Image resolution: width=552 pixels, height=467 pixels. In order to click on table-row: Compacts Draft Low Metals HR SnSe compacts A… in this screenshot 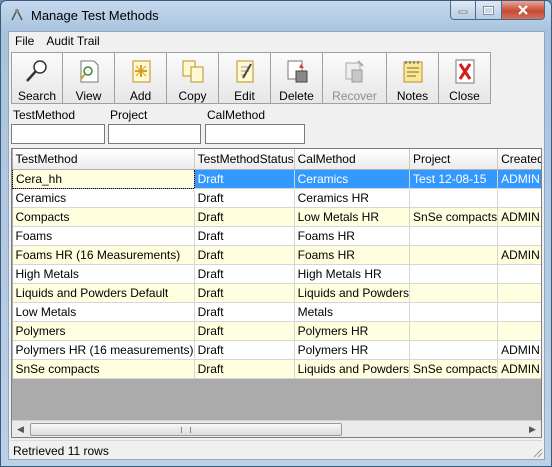, I will do `click(276, 217)`.